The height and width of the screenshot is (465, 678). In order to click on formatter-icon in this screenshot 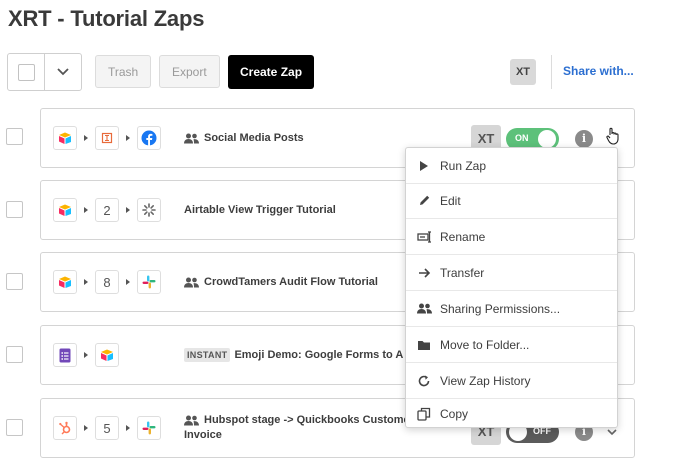, I will do `click(107, 138)`.